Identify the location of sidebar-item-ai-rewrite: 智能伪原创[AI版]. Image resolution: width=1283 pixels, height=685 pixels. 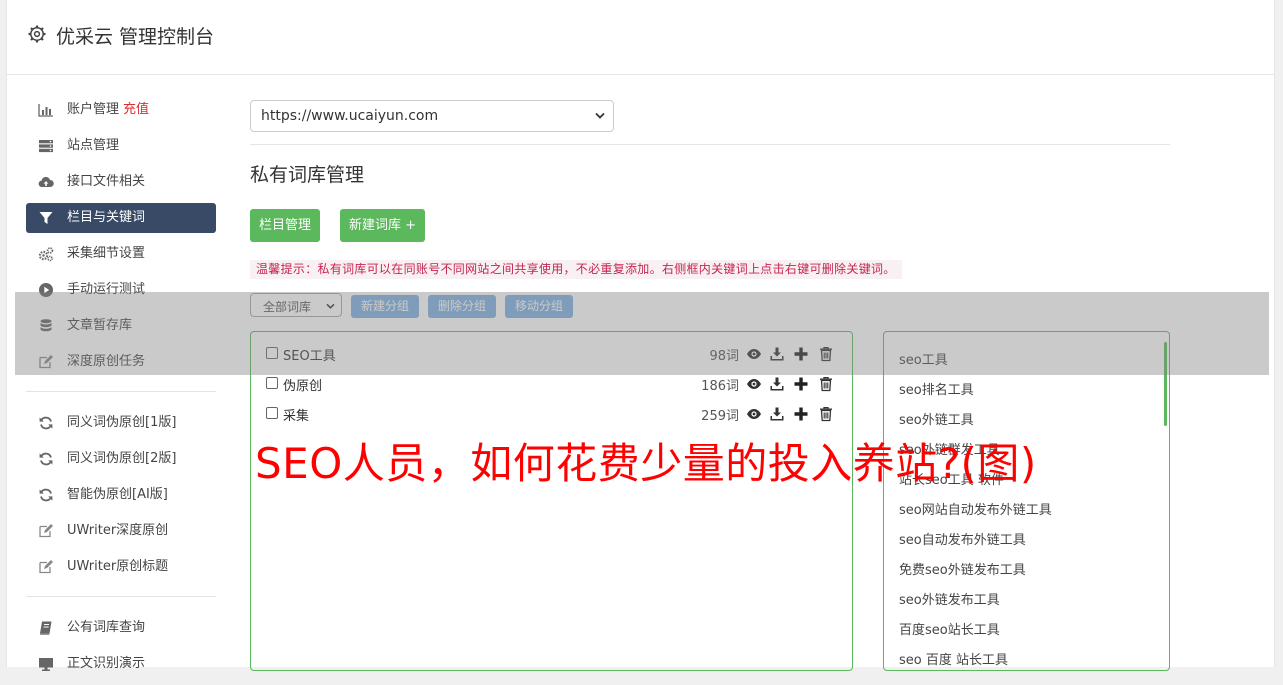
(121, 495).